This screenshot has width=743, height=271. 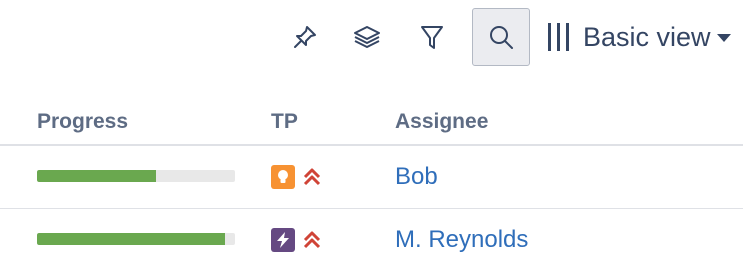 I want to click on assignee-link: M. Reynolds, so click(x=461, y=240).